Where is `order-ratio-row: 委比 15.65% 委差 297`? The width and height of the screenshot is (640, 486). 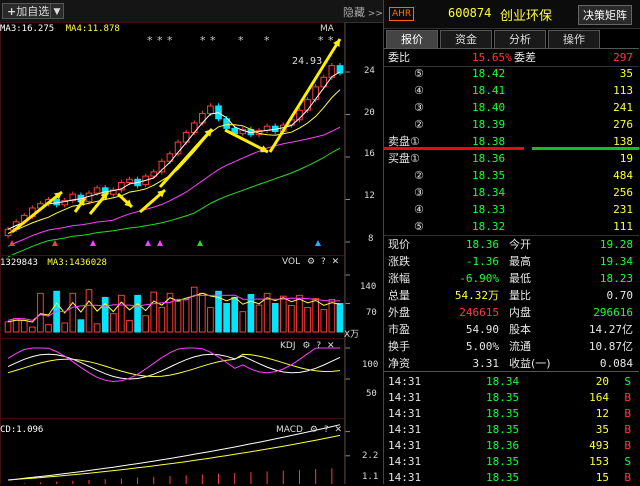 order-ratio-row: 委比 15.65% 委差 297 is located at coordinates (511, 58).